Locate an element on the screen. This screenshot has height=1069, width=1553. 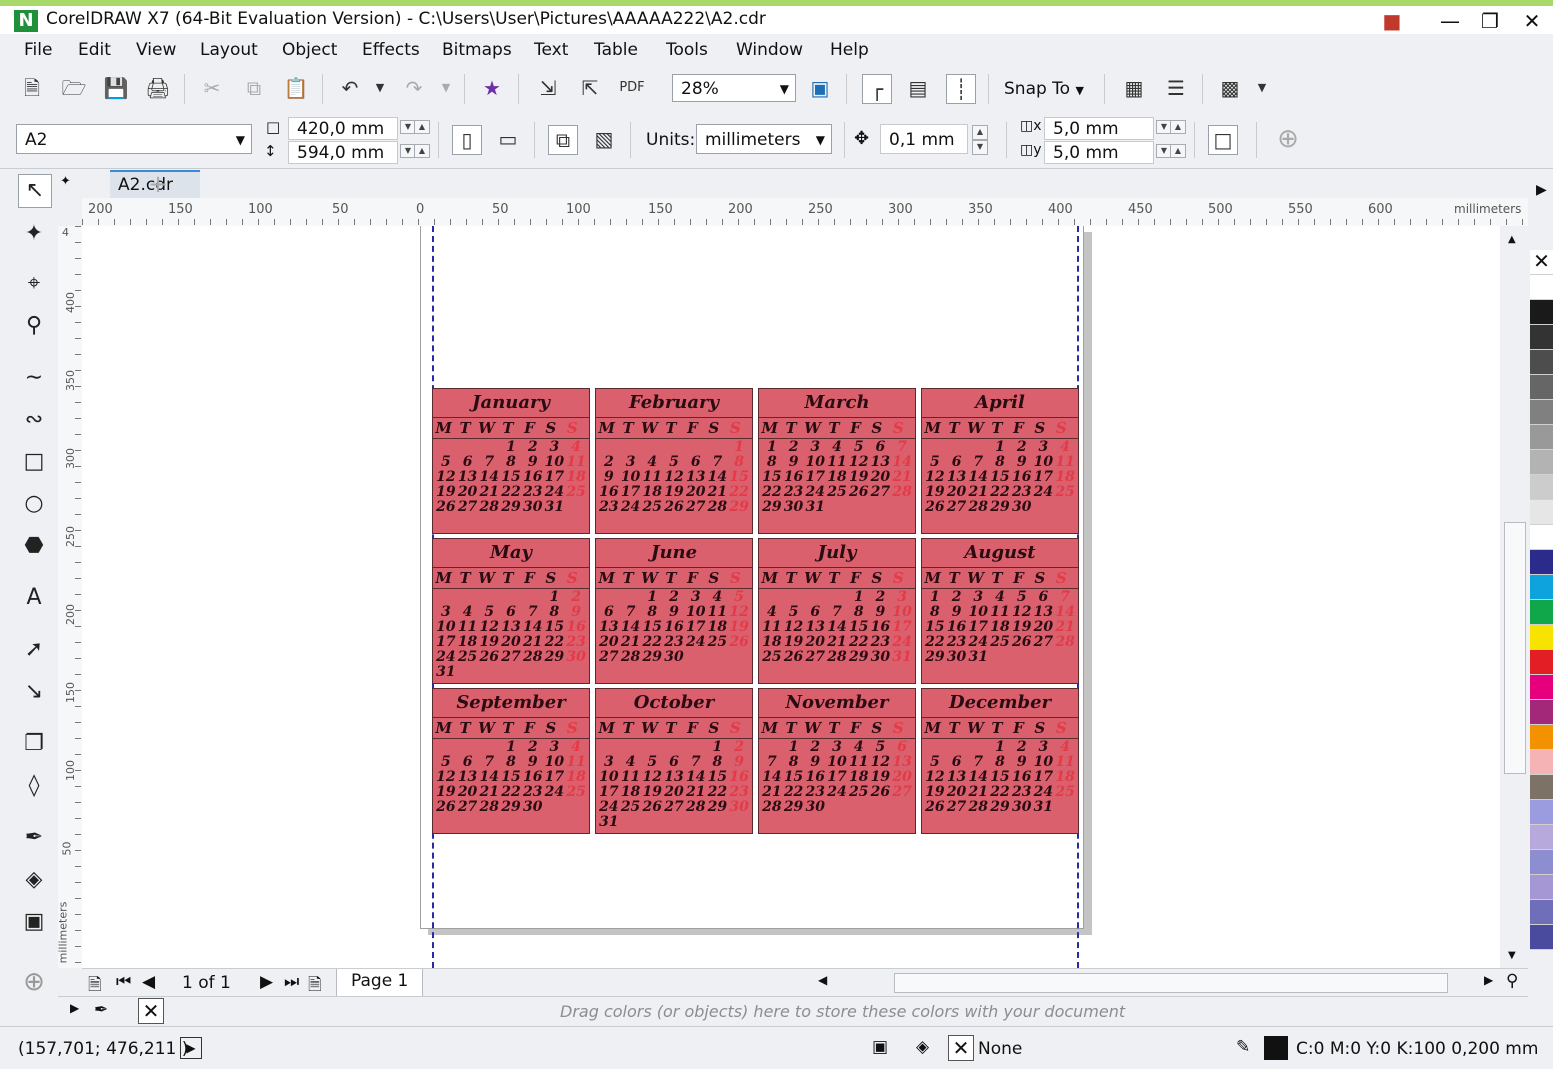
scroll-left-icon: ◀ is located at coordinates (822, 980).